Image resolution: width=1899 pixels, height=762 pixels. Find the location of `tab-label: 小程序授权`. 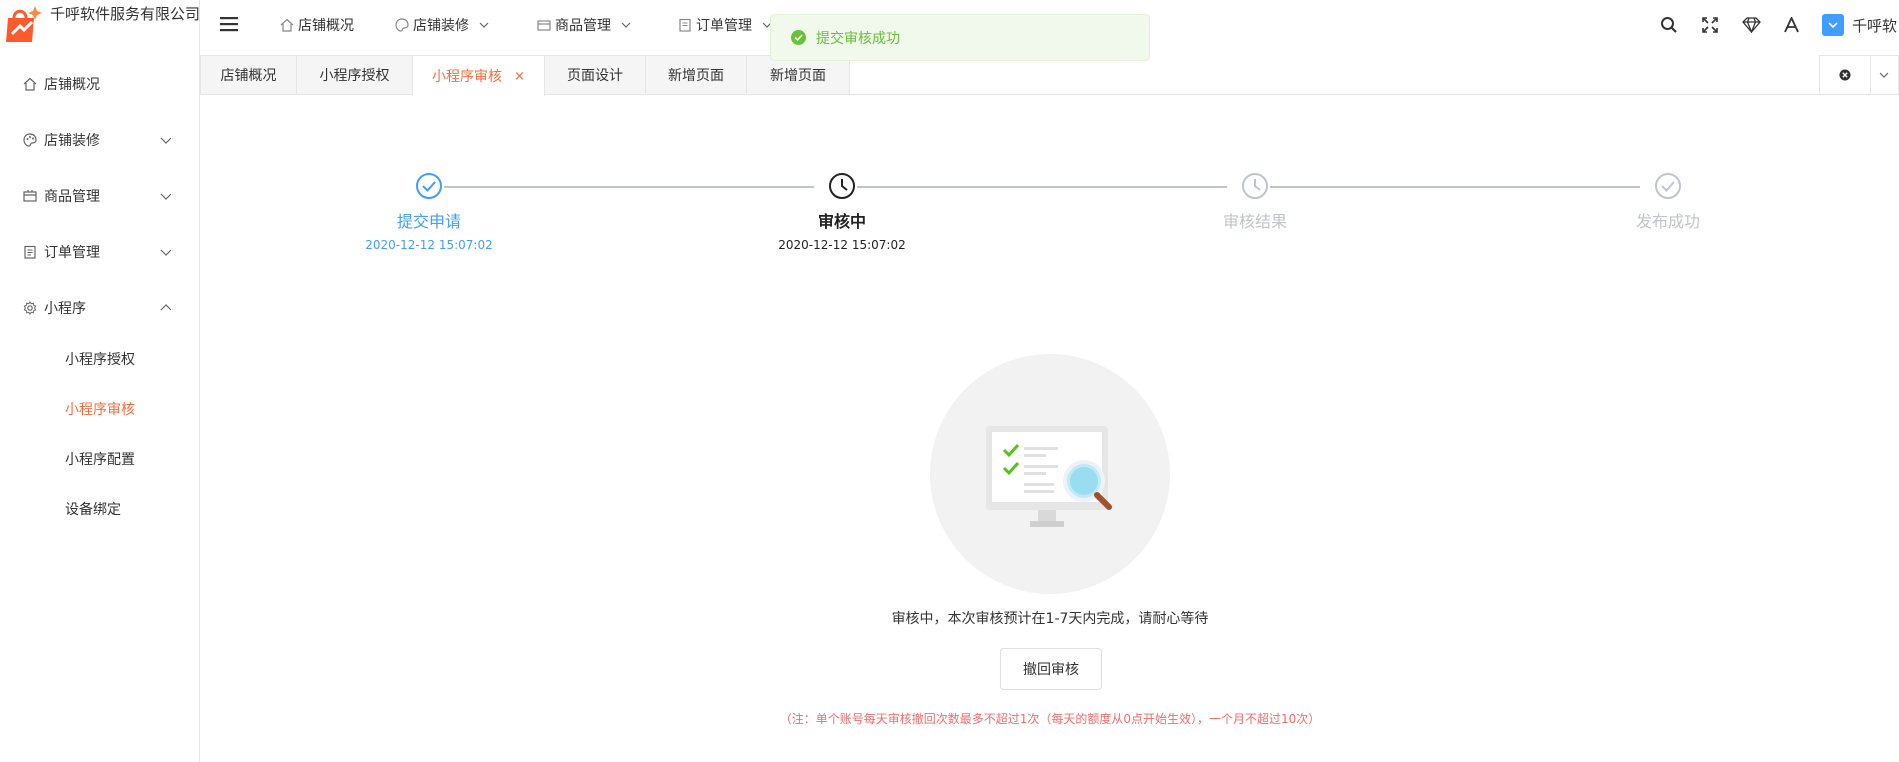

tab-label: 小程序授权 is located at coordinates (354, 76).